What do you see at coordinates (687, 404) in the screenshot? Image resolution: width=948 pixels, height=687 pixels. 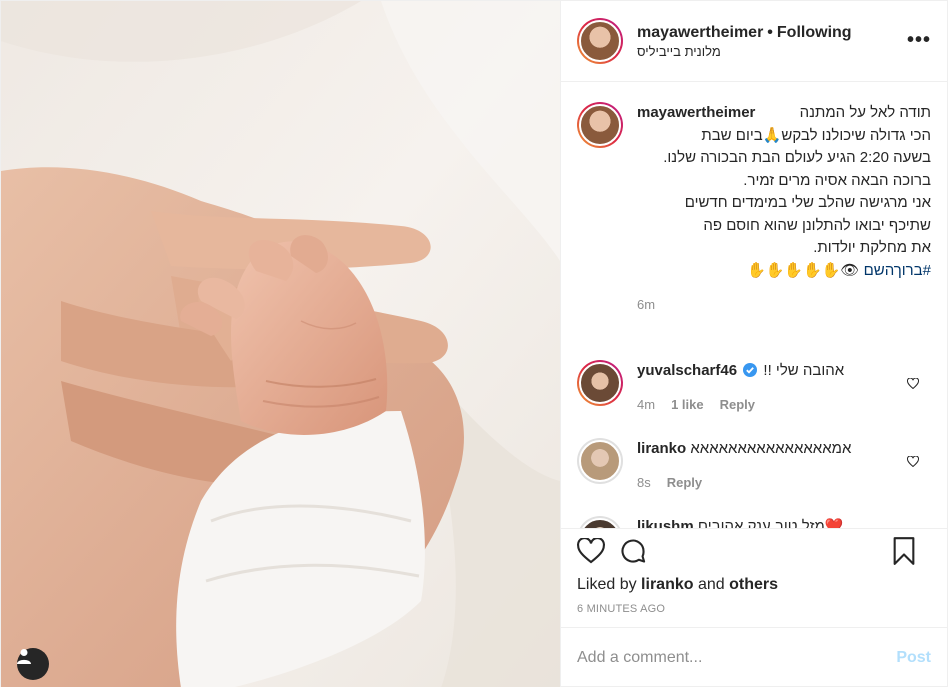 I see `comment-likes: 1 like` at bounding box center [687, 404].